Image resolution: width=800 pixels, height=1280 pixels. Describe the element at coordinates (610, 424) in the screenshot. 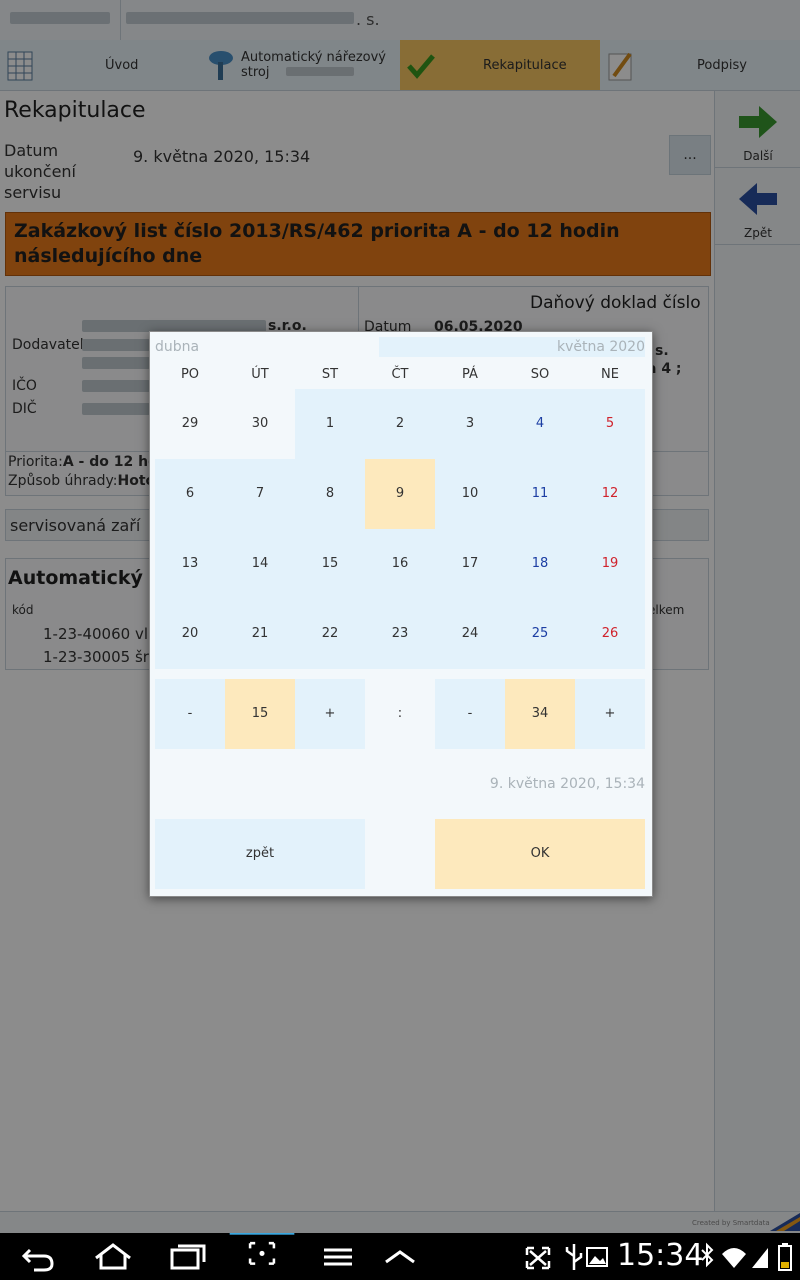

I see `day-cell: 5` at that location.